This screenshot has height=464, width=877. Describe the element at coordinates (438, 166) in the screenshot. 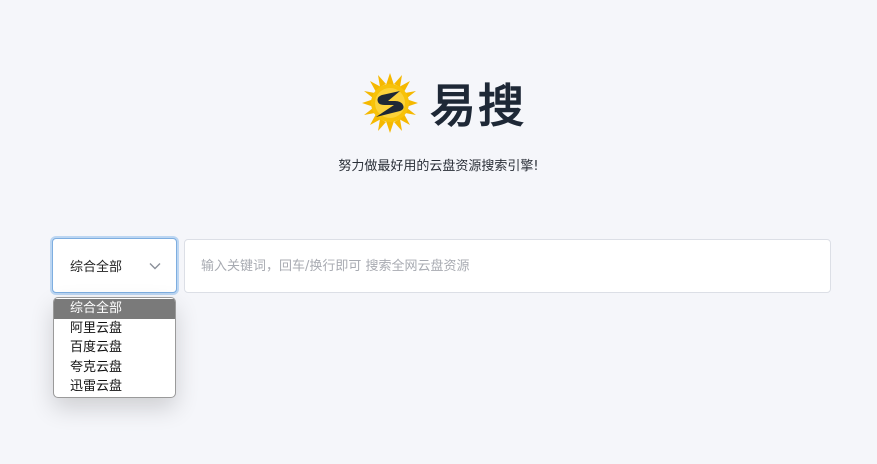

I see `slogan-text: 努力做最好用的云盘资源搜索引擎!` at that location.